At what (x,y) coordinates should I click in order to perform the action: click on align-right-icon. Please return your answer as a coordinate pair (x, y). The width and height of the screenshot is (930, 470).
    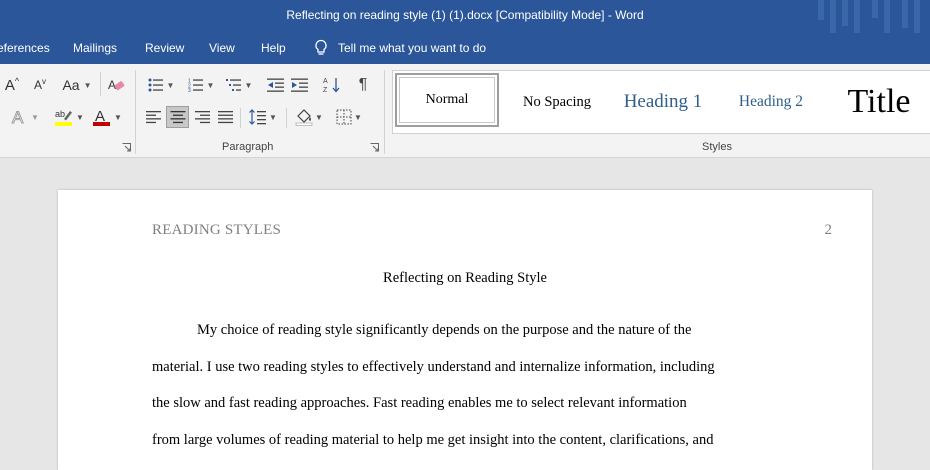
    Looking at the image, I should click on (202, 117).